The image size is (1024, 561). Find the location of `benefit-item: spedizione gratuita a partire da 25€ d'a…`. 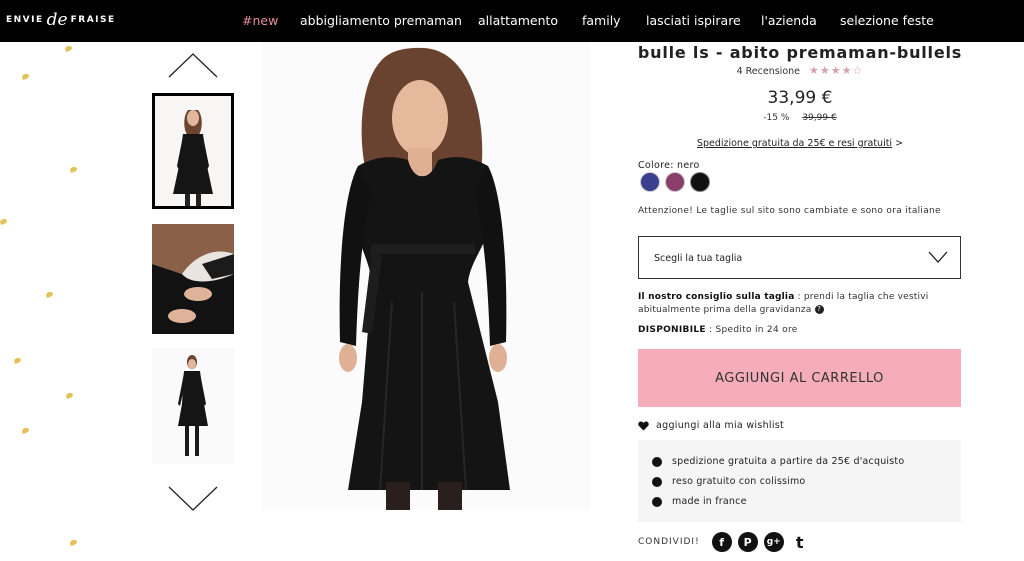

benefit-item: spedizione gratuita a partire da 25€ d'a… is located at coordinates (778, 461).